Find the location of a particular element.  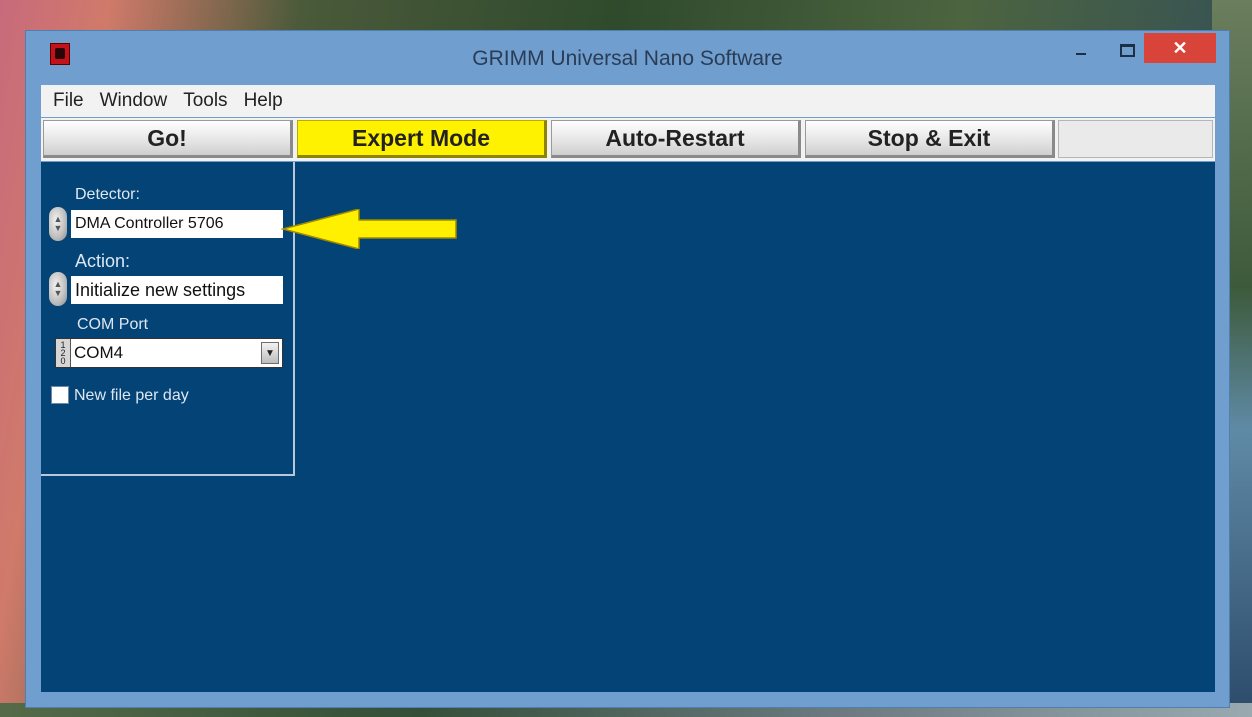

action-spin-button: ▲ ▼ is located at coordinates (58, 289).